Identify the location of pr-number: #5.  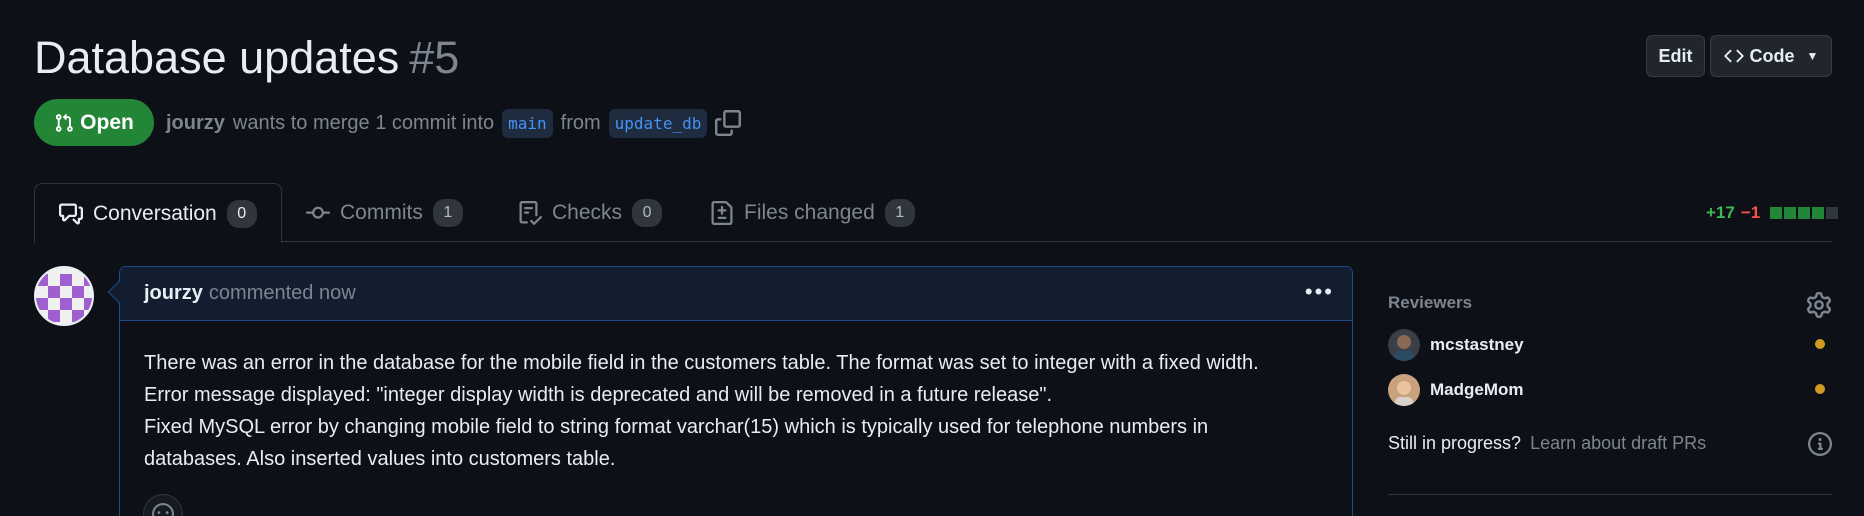
(434, 57).